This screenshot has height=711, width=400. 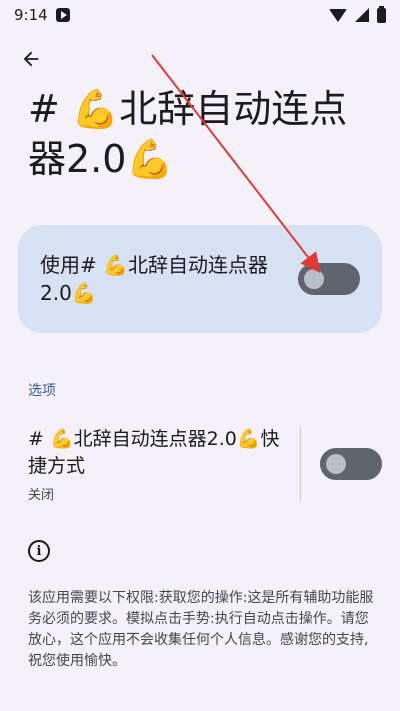 I want to click on back-button, so click(x=31, y=59).